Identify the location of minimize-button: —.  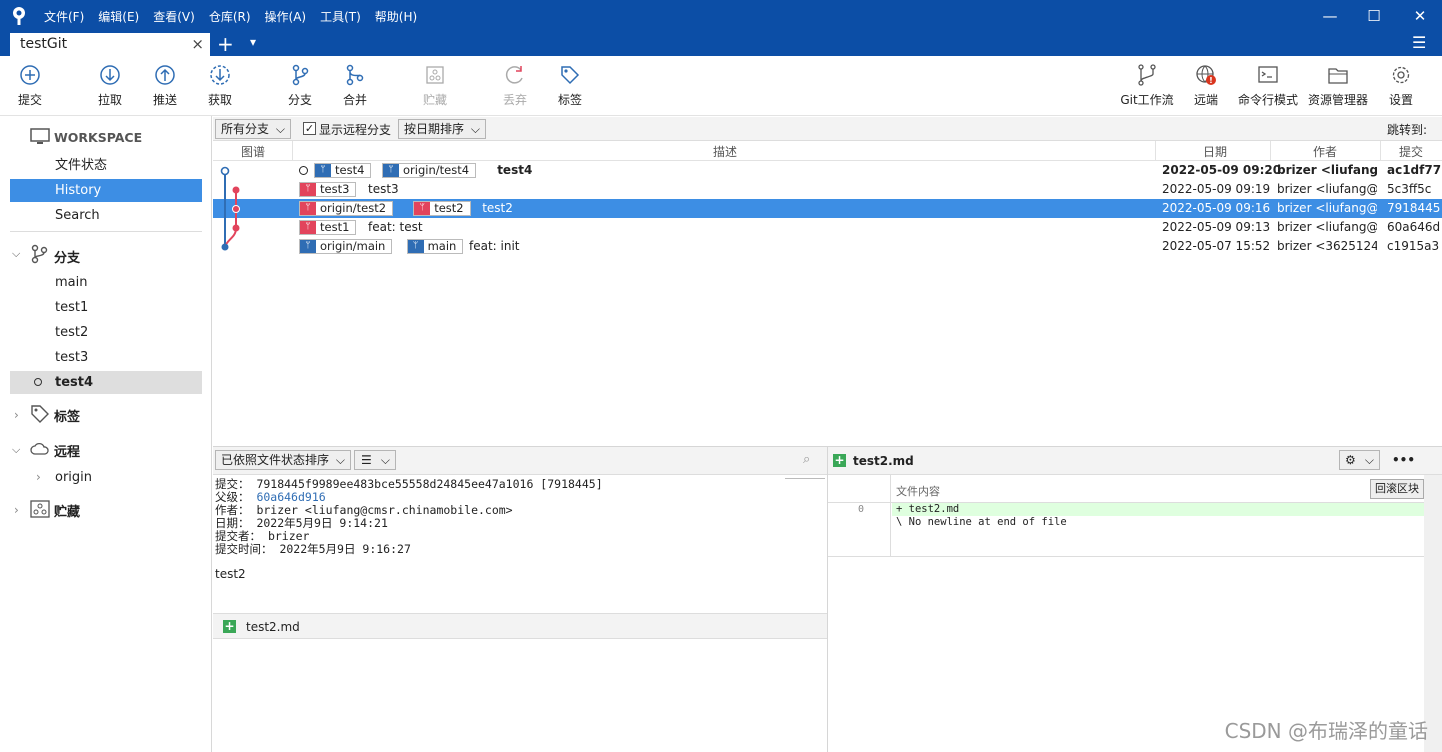
(1330, 16).